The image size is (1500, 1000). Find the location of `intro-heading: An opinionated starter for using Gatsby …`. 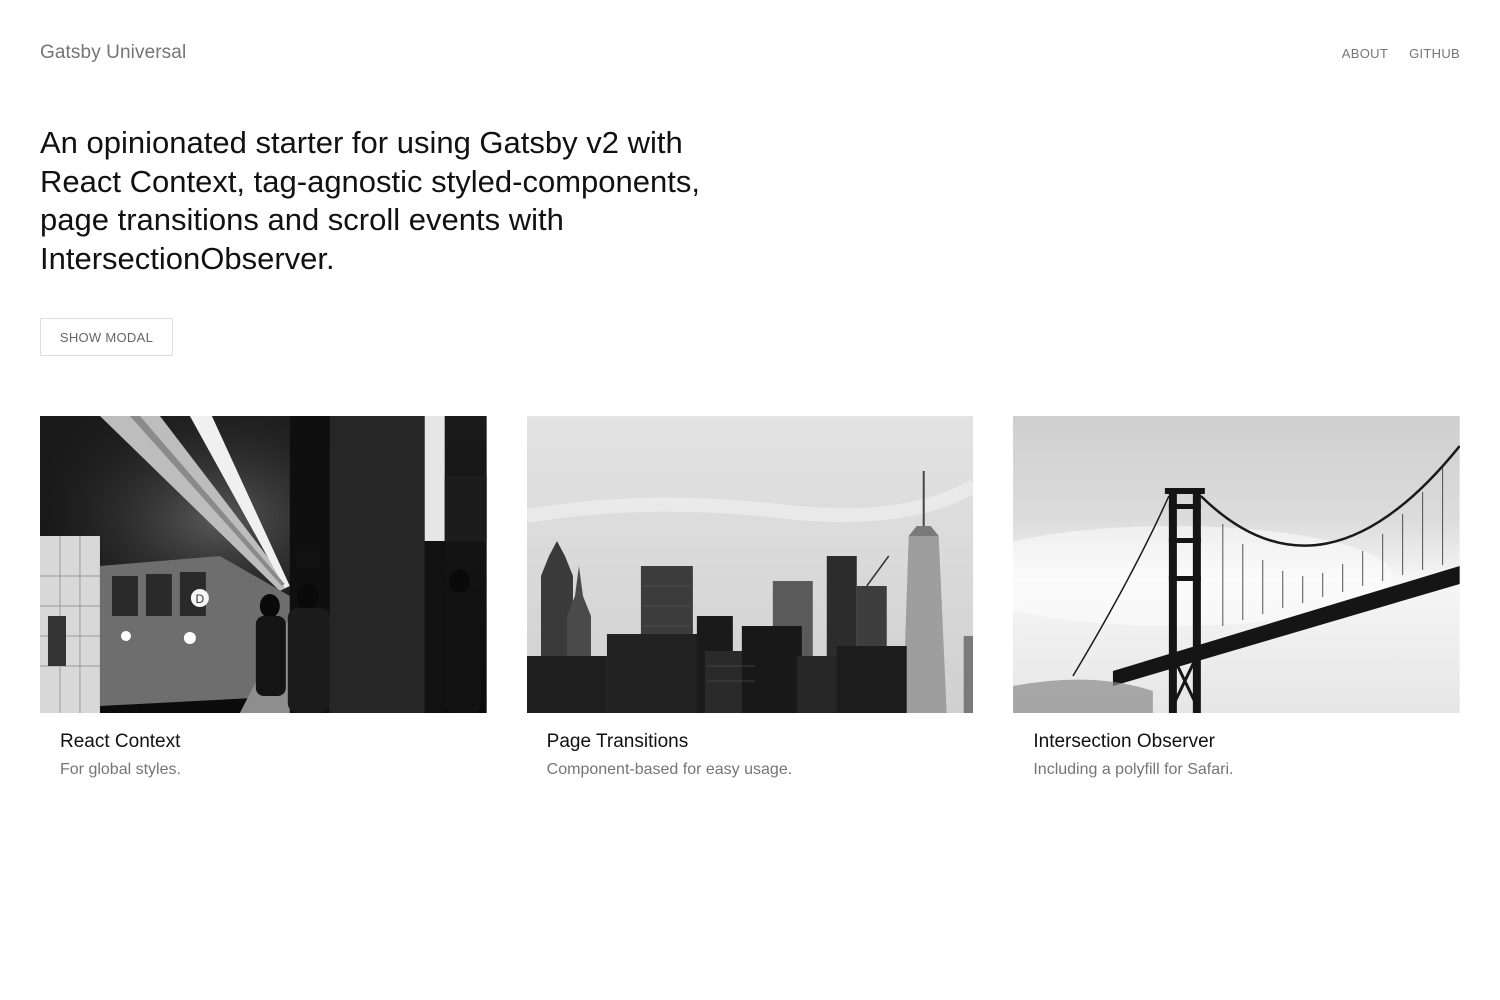

intro-heading: An opinionated starter for using Gatsby … is located at coordinates (370, 200).